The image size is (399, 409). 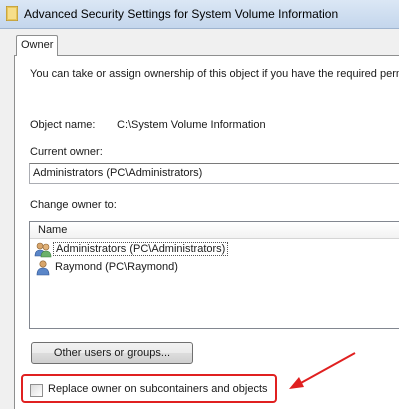 I want to click on change-owner-label: Change owner to:, so click(x=73, y=205).